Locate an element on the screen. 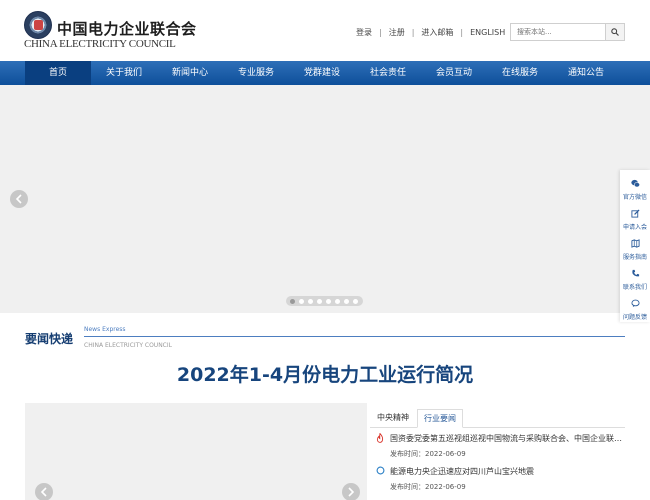 This screenshot has height=500, width=650. carousel-pagination is located at coordinates (324, 301).